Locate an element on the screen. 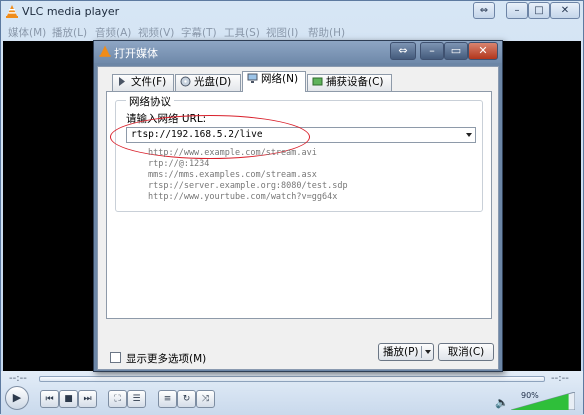 This screenshot has width=584, height=415. dialog-titlebar: 打开媒体 ⇔ – ▭ ✕ is located at coordinates (298, 52).